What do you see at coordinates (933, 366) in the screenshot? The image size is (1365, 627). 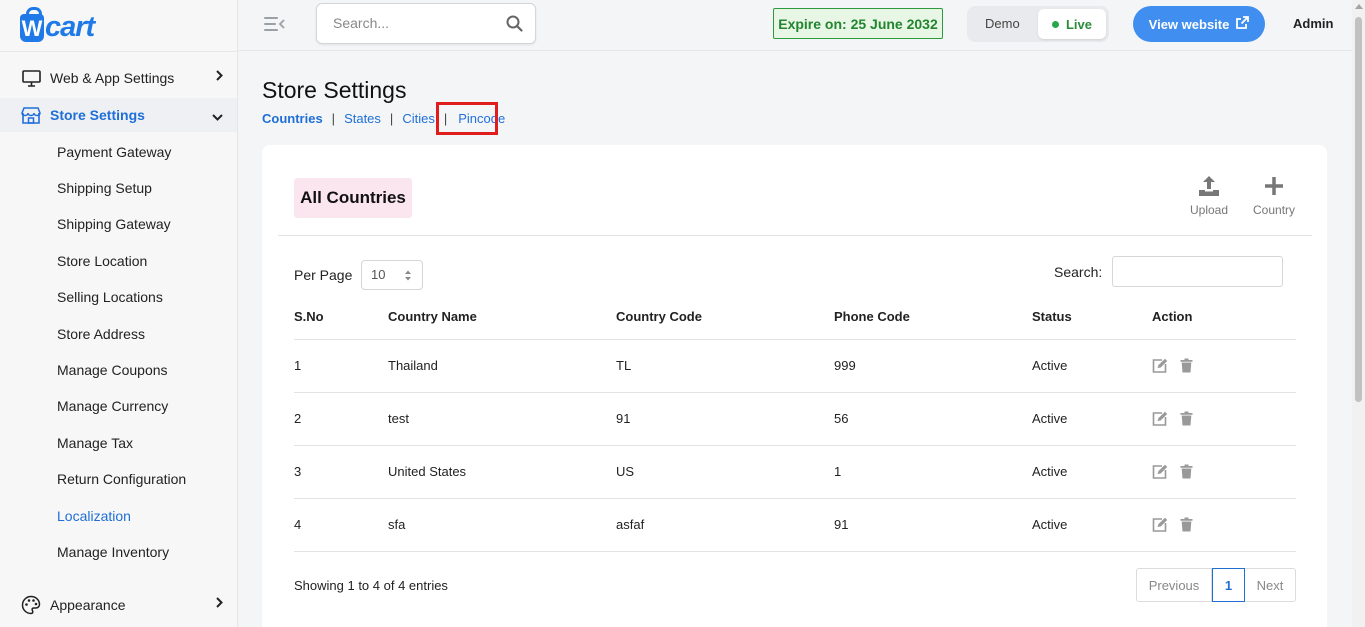 I see `cell-phone-code: 999` at bounding box center [933, 366].